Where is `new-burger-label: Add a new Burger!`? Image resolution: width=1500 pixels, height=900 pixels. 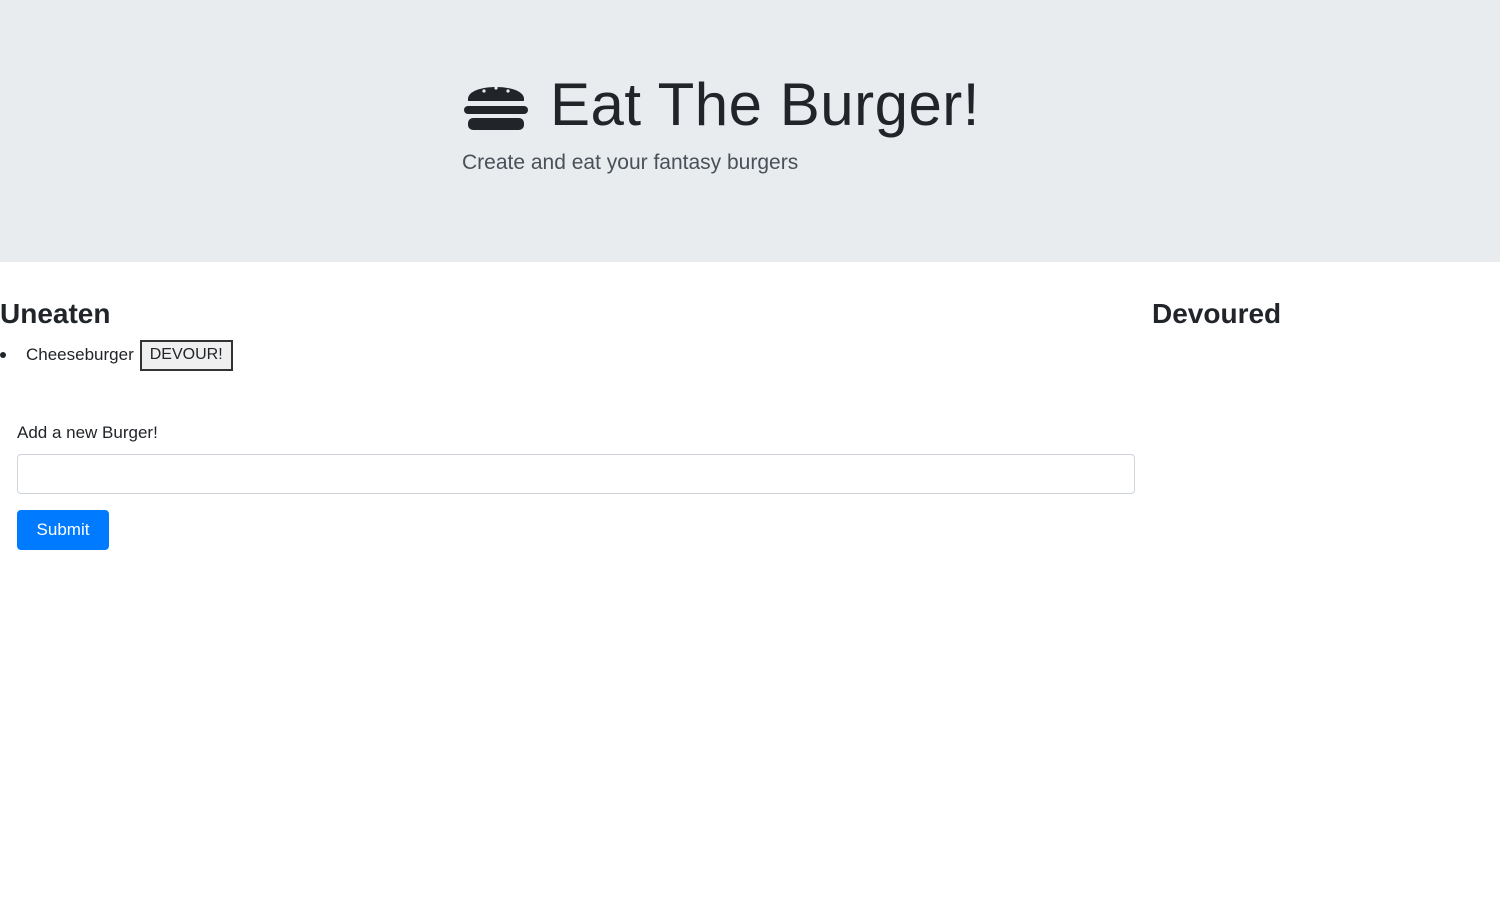
new-burger-label: Add a new Burger! is located at coordinates (87, 432).